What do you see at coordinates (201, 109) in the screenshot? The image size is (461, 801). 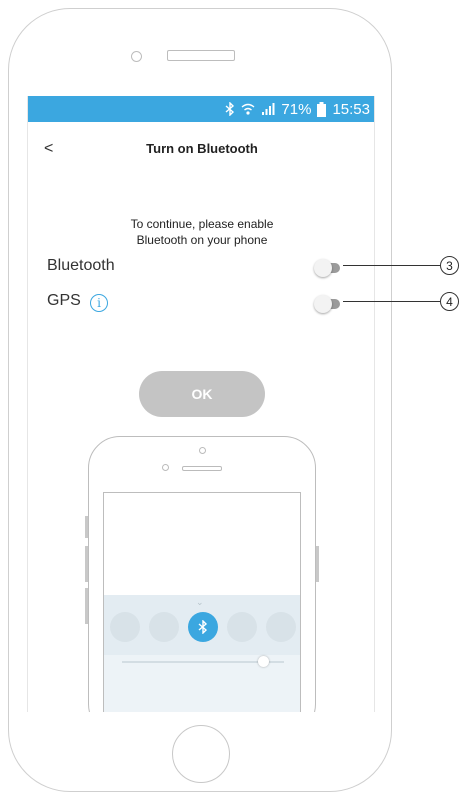 I see `status-bar: 71% 15:53` at bounding box center [201, 109].